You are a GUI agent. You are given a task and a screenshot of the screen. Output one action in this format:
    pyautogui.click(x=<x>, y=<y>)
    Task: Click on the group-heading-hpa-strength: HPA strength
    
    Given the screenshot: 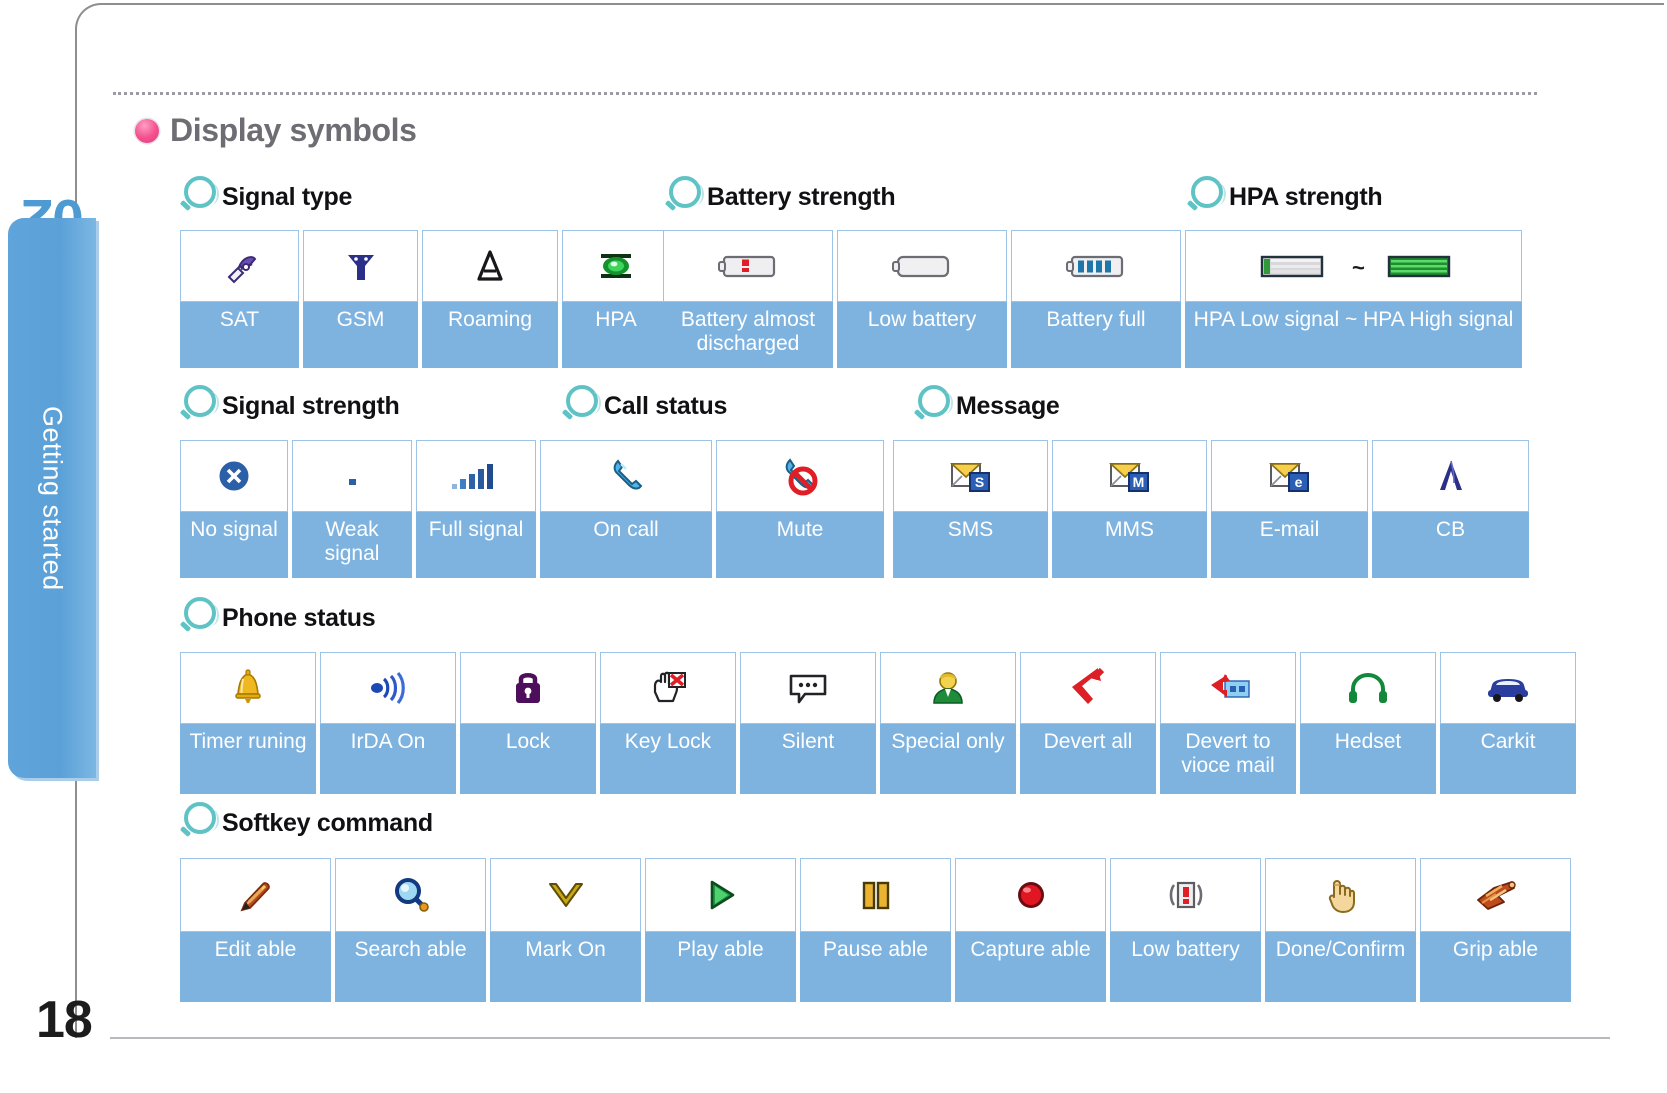 What is the action you would take?
    pyautogui.click(x=1284, y=197)
    